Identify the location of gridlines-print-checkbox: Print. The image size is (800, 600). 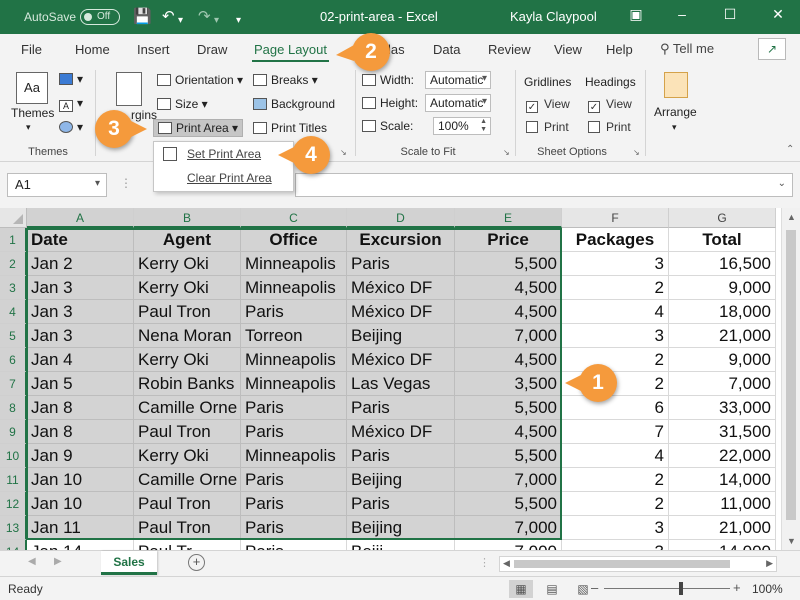
(547, 127).